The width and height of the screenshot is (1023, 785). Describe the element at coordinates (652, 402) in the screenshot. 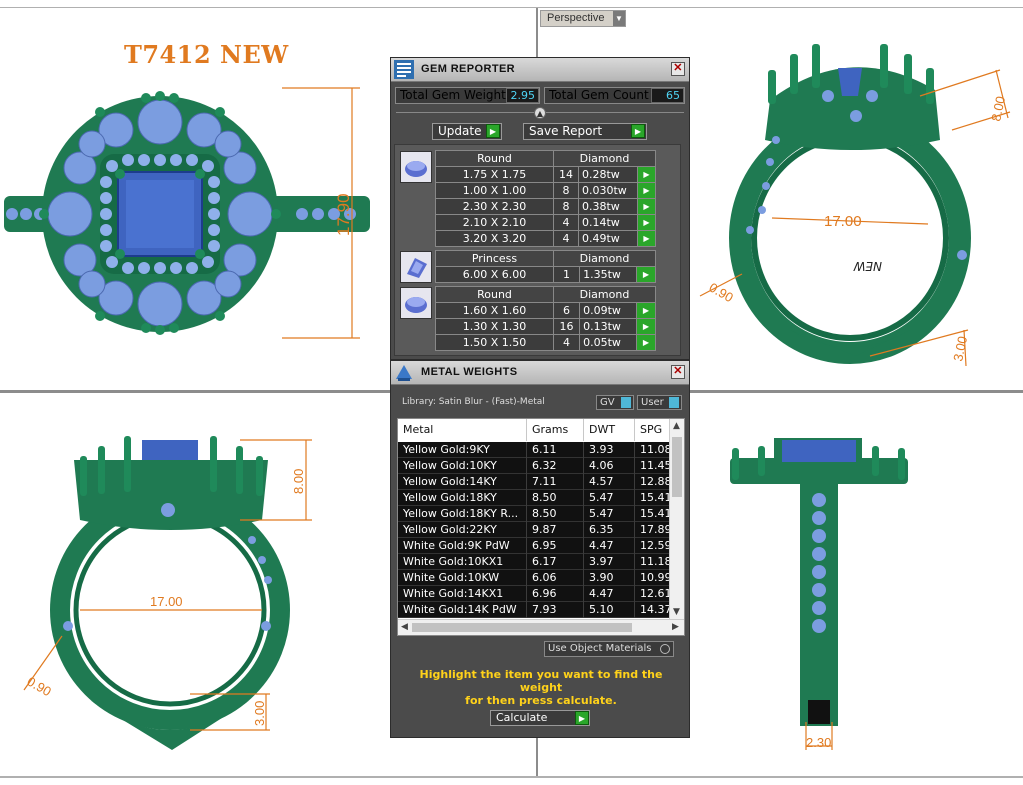

I see `user-toggle-label: User` at that location.